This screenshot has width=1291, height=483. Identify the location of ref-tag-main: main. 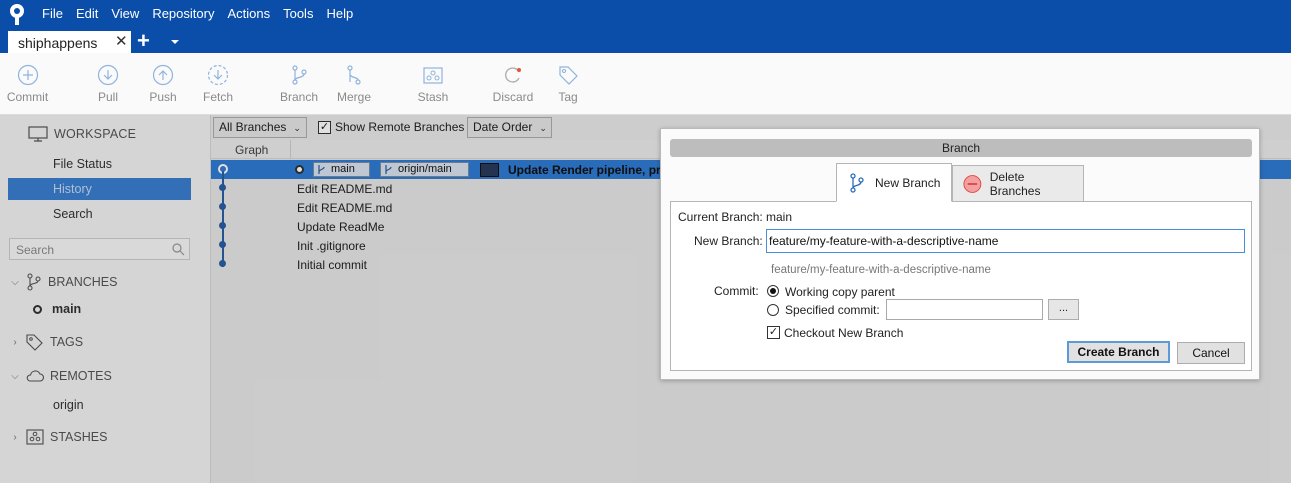
(341, 169).